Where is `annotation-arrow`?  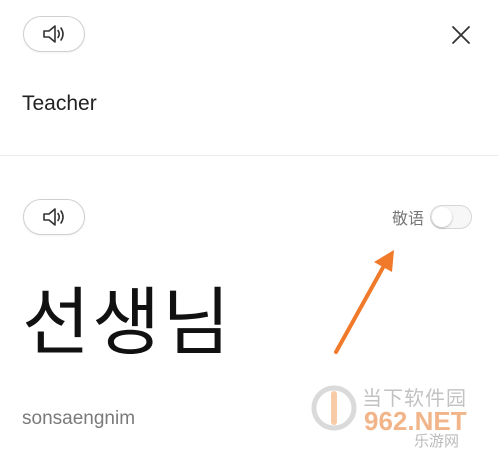
annotation-arrow is located at coordinates (364, 302).